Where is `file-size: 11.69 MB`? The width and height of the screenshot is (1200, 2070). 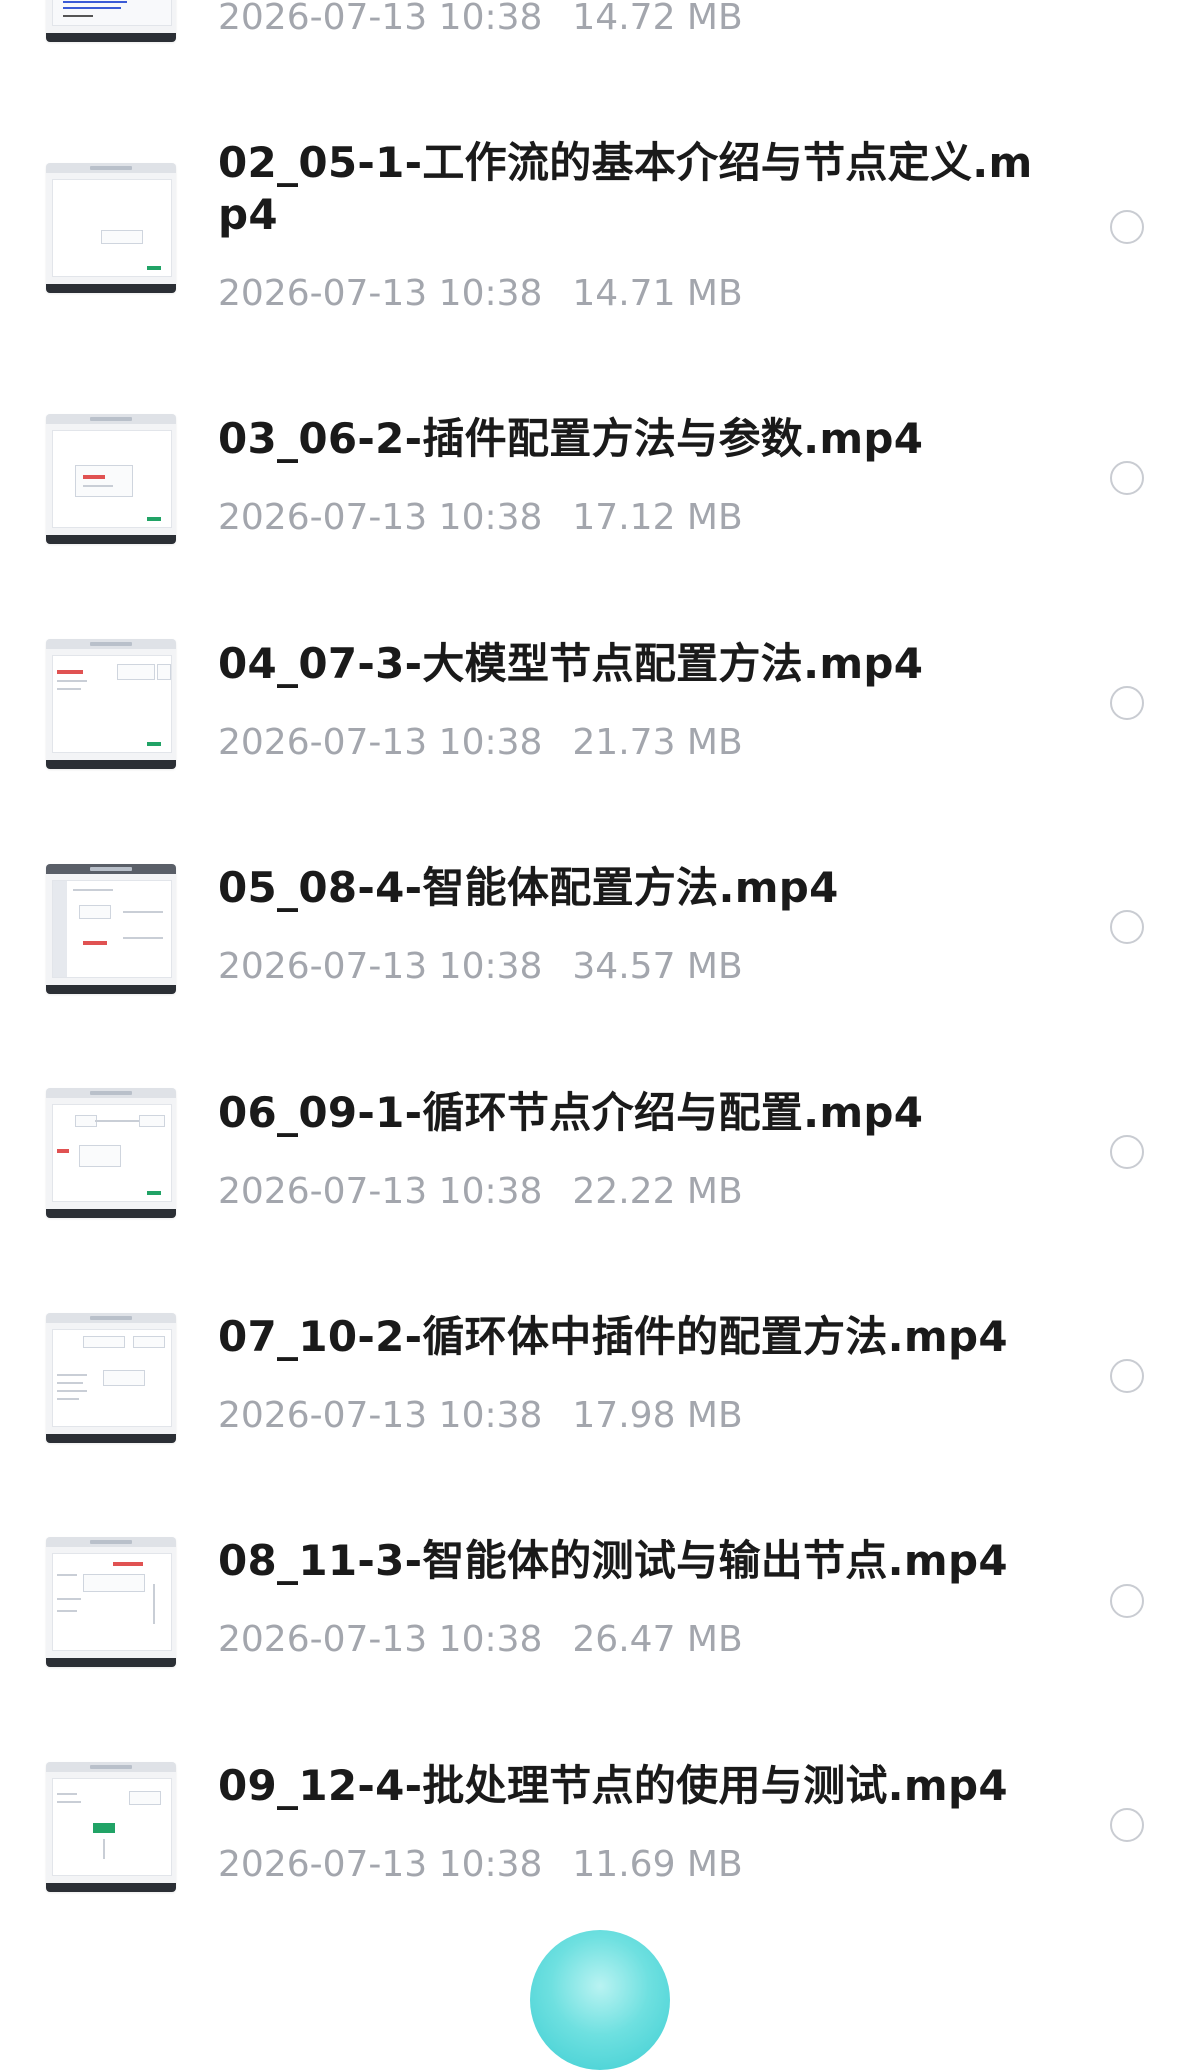
file-size: 11.69 MB is located at coordinates (657, 1864).